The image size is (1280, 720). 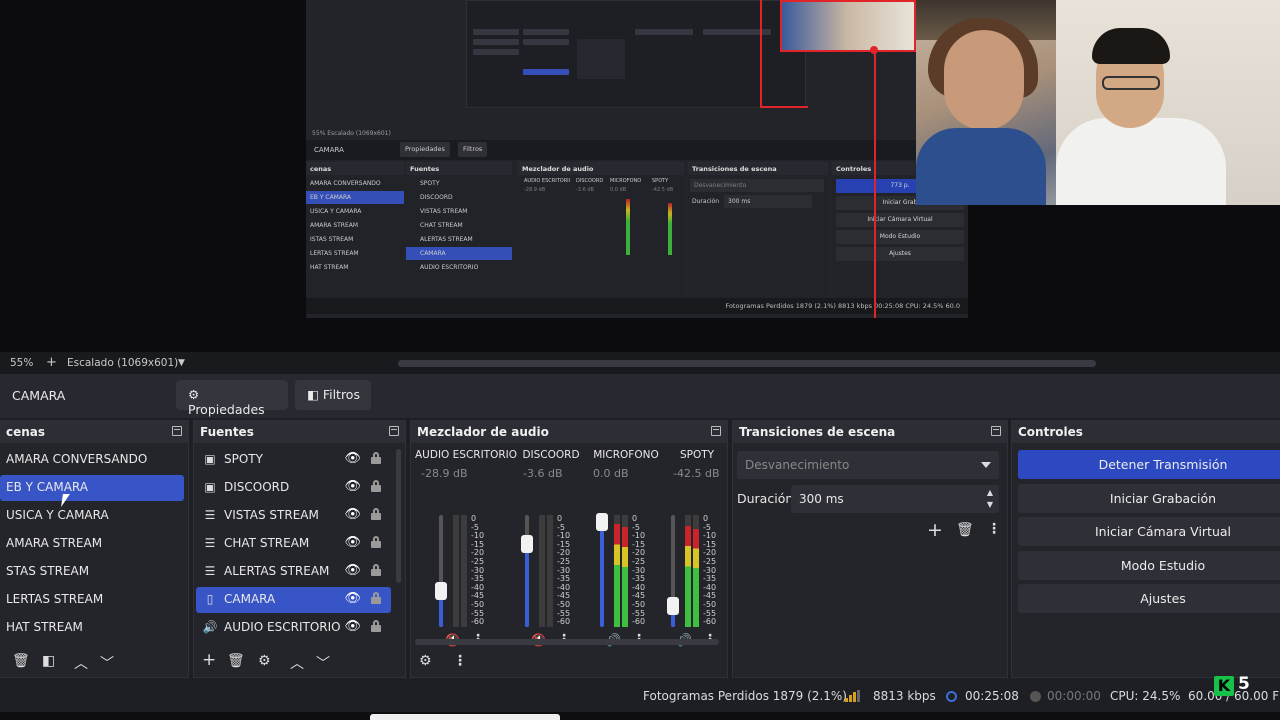 What do you see at coordinates (567, 642) in the screenshot?
I see `mixer-horizontal-scrollbar` at bounding box center [567, 642].